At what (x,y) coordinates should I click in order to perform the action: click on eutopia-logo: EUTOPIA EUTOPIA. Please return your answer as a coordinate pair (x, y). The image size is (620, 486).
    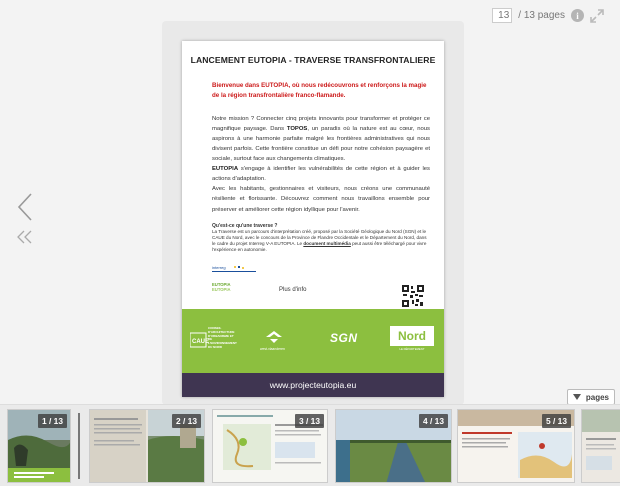
    Looking at the image, I should click on (221, 286).